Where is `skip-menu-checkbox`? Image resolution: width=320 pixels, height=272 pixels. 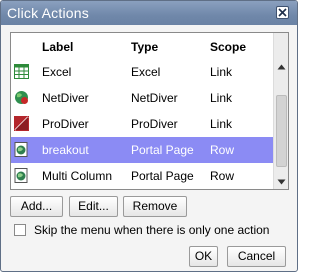
skip-menu-checkbox is located at coordinates (20, 230).